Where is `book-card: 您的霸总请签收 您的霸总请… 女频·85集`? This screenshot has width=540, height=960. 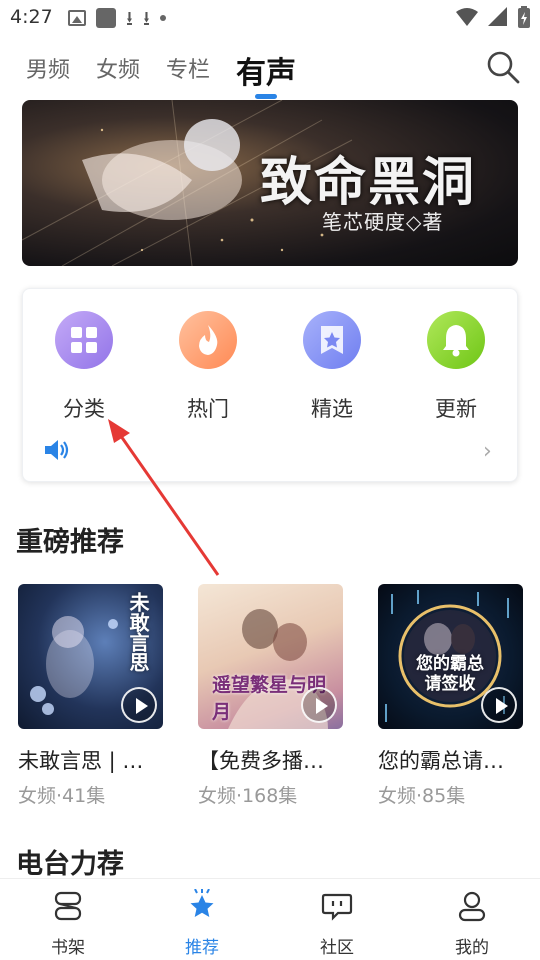
book-card: 您的霸总请签收 您的霸总请… 女频·85集 is located at coordinates (450, 696).